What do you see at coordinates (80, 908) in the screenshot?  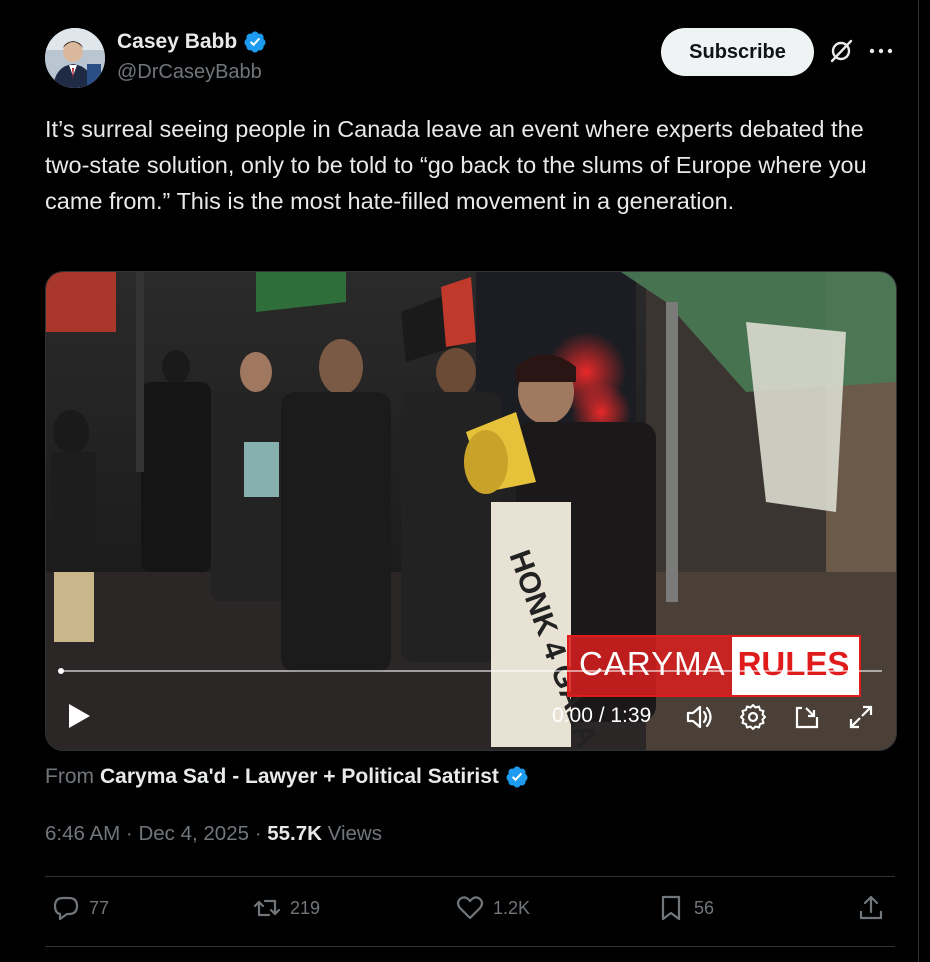 I see `reply-button: 77` at bounding box center [80, 908].